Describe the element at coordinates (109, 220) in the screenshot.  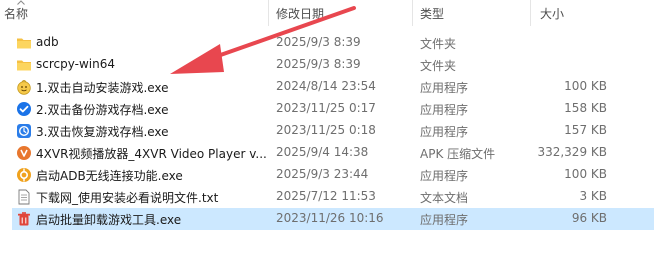
I see `file-name: 启动批量卸载游戏工具.exe` at that location.